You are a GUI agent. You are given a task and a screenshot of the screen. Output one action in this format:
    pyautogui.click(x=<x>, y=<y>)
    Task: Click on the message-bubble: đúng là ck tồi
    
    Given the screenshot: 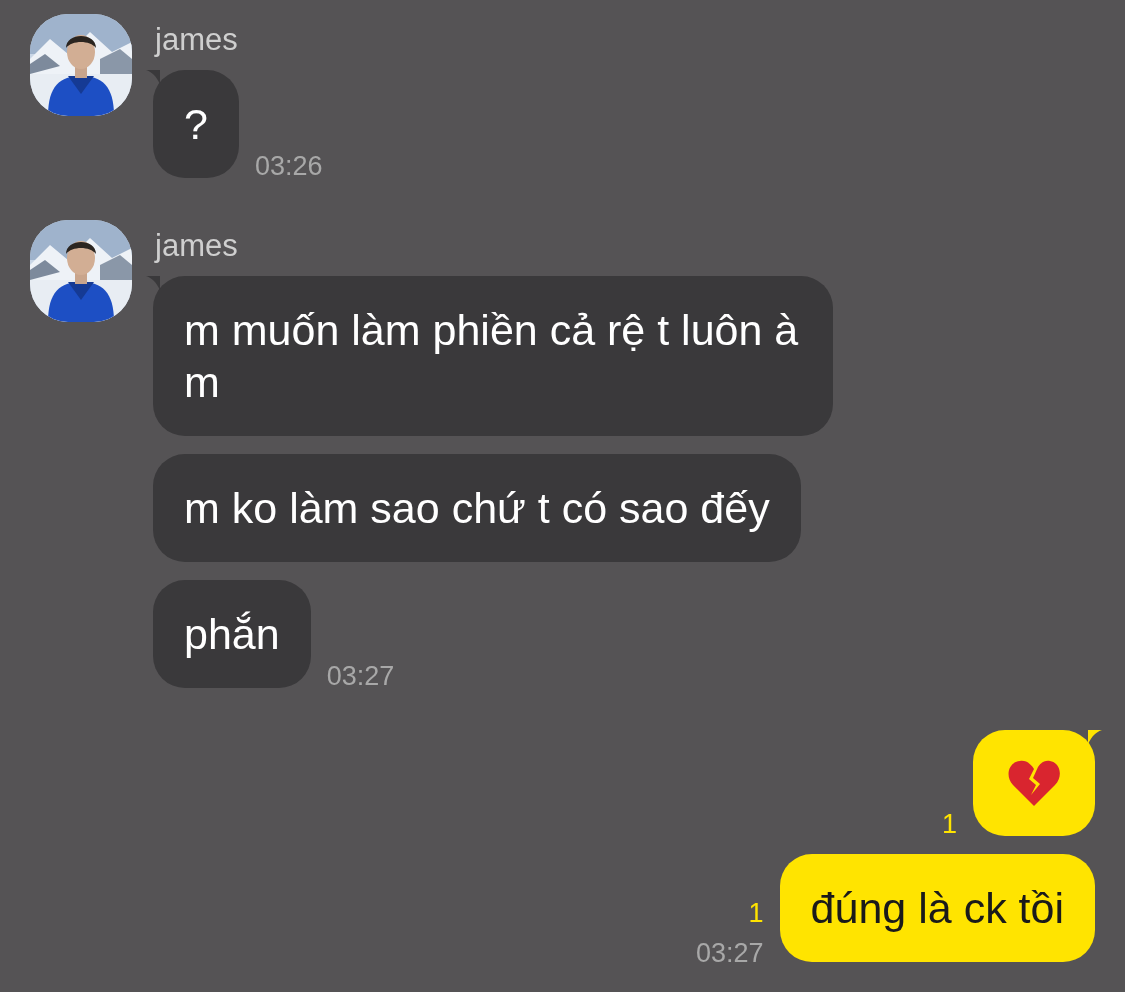 What is the action you would take?
    pyautogui.click(x=937, y=908)
    